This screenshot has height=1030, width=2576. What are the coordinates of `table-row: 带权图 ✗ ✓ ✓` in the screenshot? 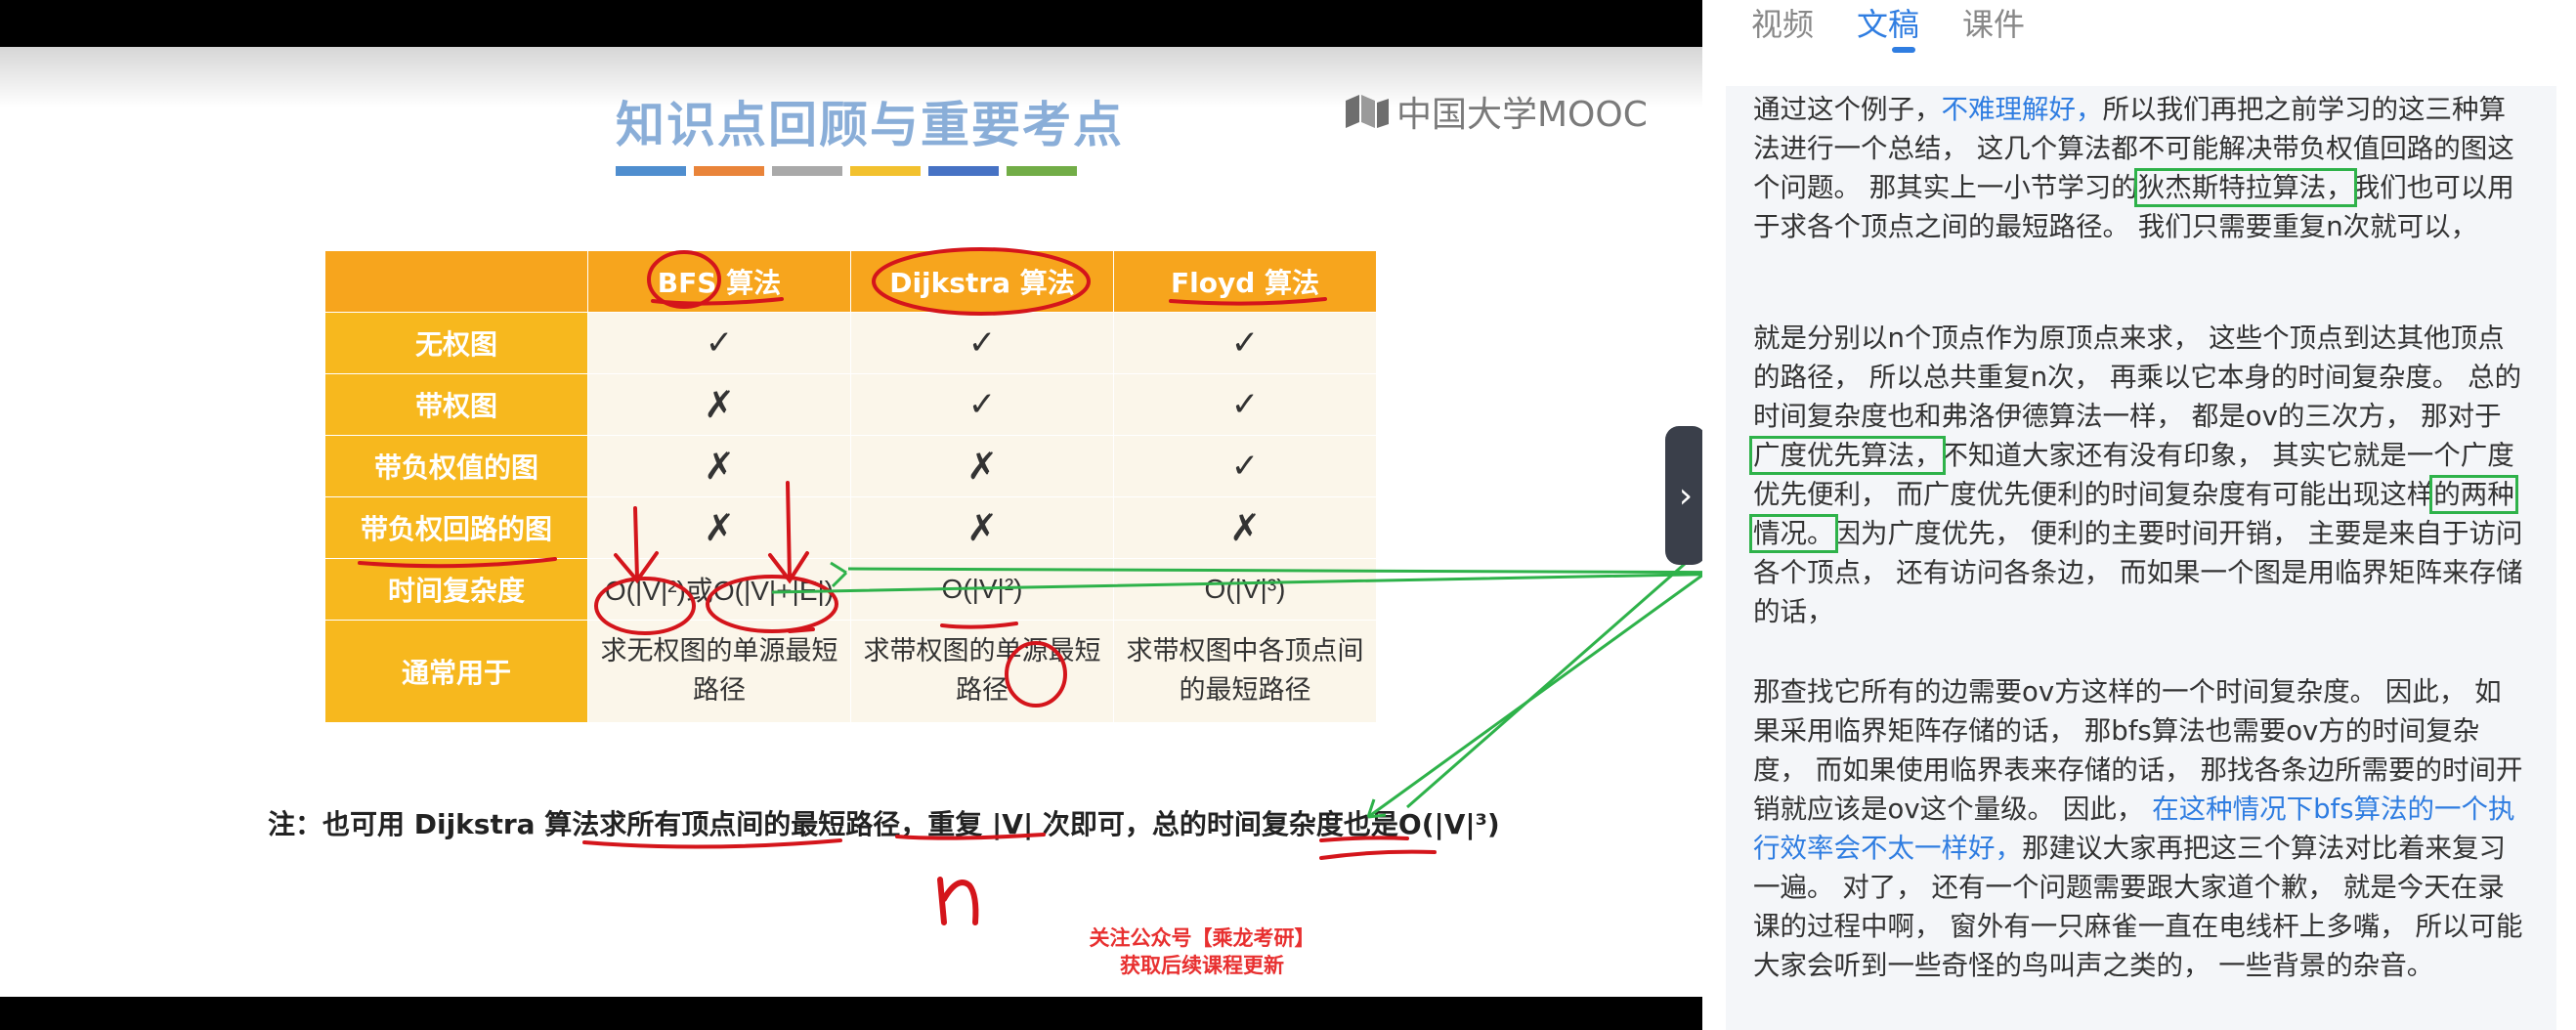 It's located at (851, 404).